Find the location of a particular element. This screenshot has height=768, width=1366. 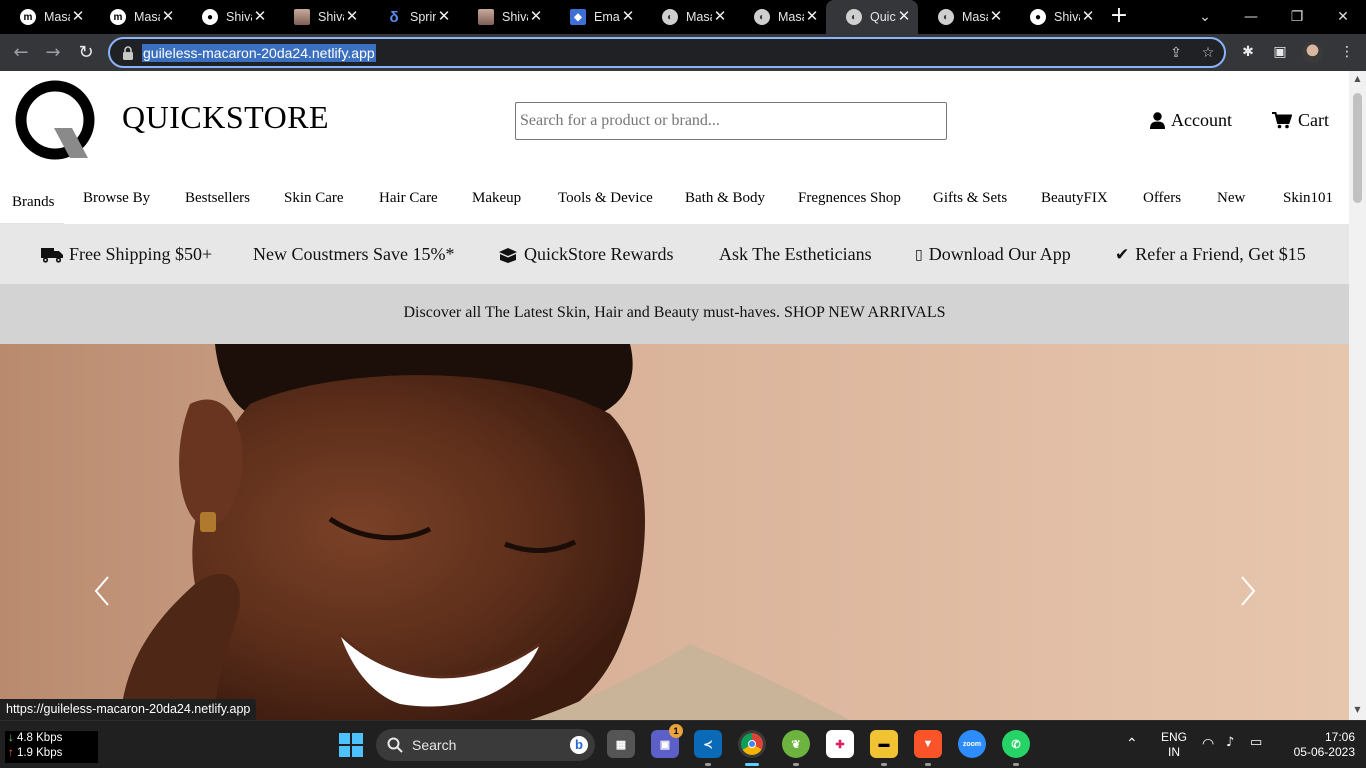

perk-new-customers: New Coustmers Save 15%* is located at coordinates (353, 254).